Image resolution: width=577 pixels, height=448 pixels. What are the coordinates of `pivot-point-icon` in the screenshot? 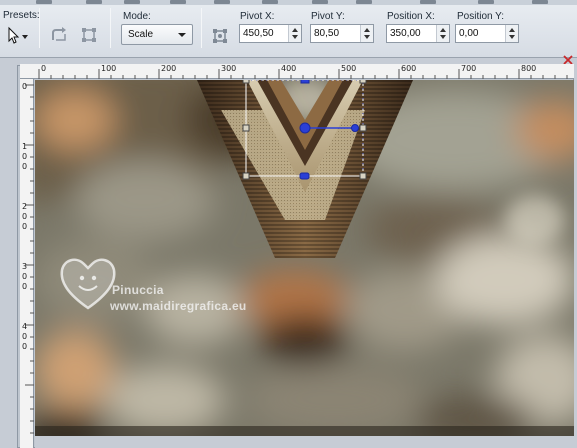 It's located at (220, 36).